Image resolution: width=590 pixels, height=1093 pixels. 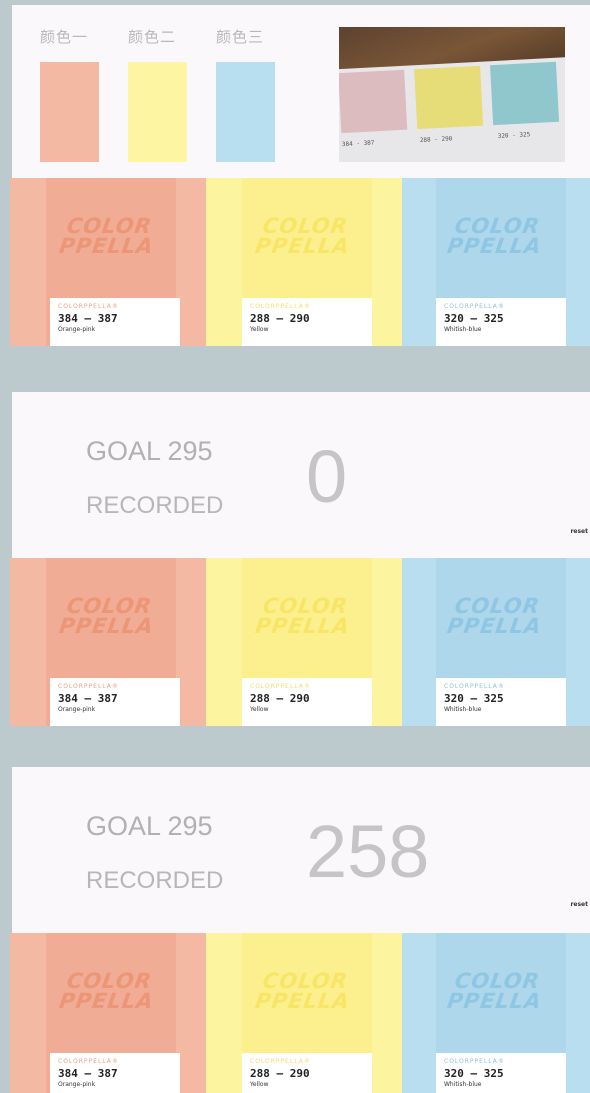 I want to click on recorded-count: 0, so click(x=327, y=476).